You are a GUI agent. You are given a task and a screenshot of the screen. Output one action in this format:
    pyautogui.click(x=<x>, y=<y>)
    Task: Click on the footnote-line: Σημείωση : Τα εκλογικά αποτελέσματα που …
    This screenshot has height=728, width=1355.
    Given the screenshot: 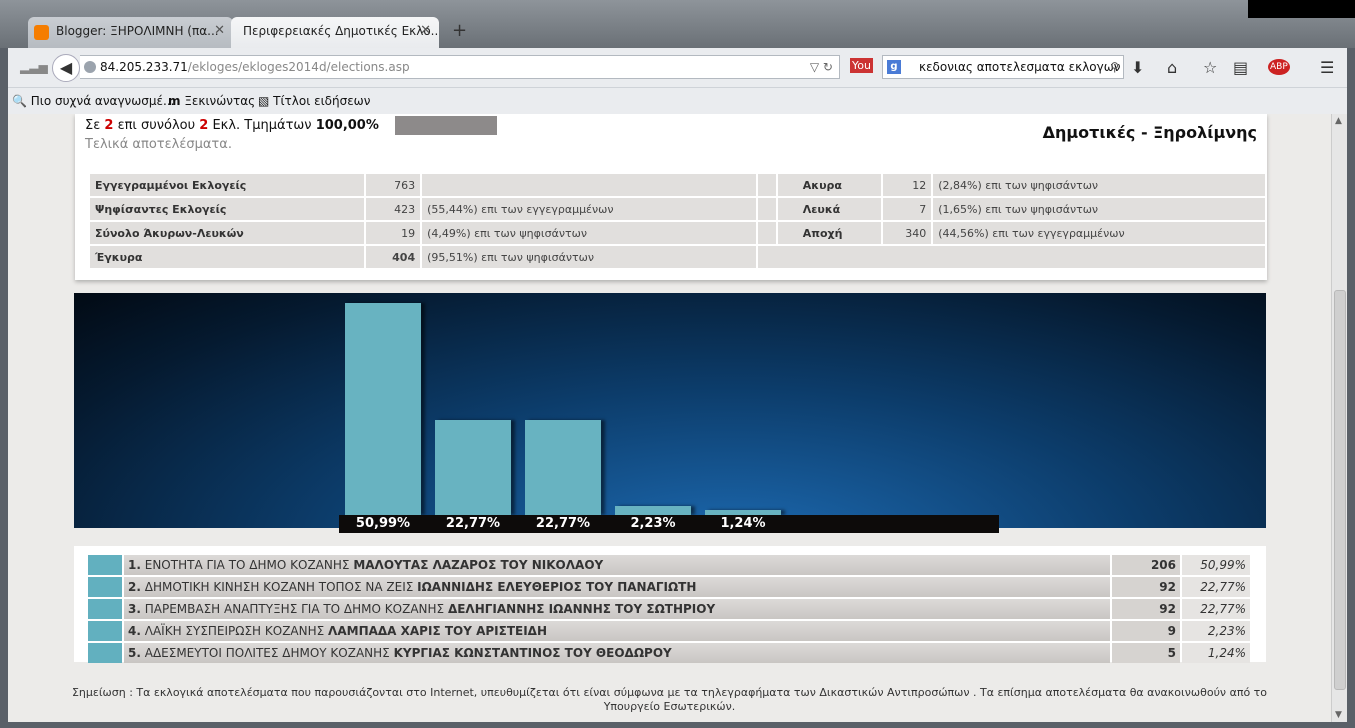 What is the action you would take?
    pyautogui.click(x=669, y=692)
    